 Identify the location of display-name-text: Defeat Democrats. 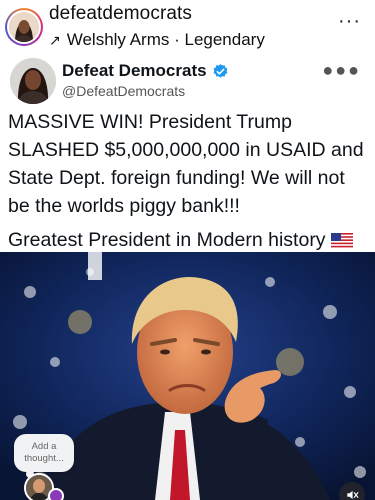
(134, 70).